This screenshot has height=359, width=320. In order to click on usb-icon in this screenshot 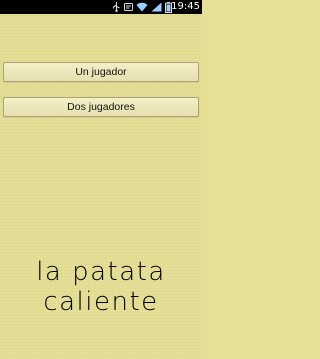, I will do `click(116, 7)`.